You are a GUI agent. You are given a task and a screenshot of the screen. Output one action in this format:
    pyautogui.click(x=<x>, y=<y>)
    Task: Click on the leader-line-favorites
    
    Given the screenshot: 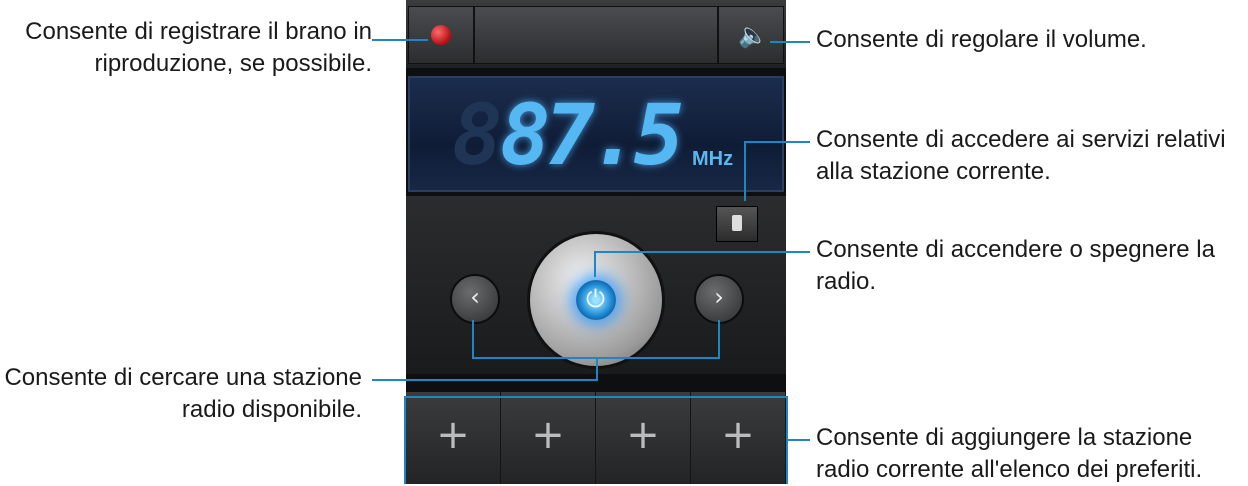 What is the action you would take?
    pyautogui.click(x=798, y=440)
    